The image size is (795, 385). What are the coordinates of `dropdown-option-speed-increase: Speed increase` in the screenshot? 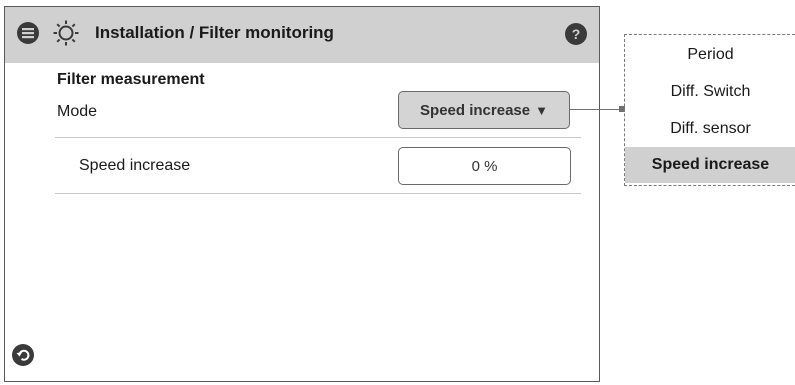 It's located at (710, 165).